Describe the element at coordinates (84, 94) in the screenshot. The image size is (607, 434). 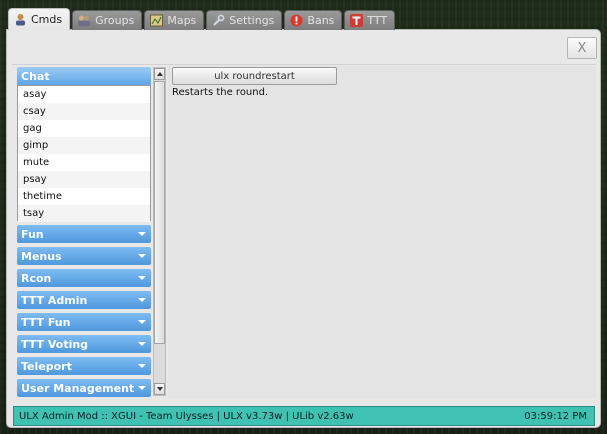
I see `command-item-asay: asay` at that location.